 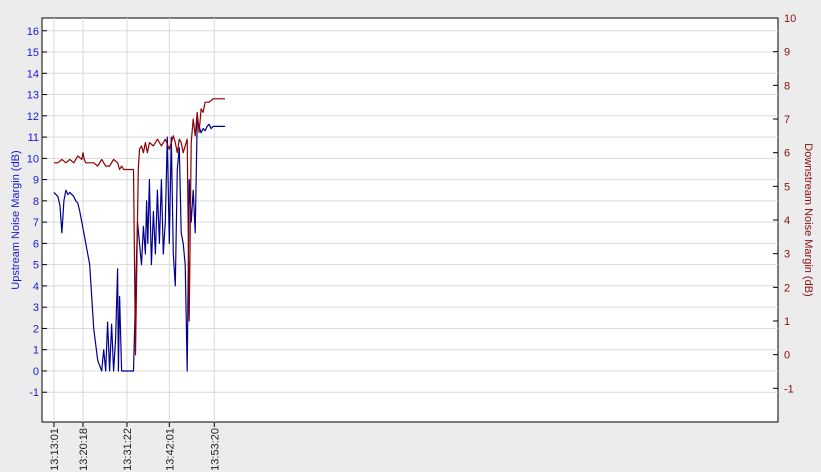 I want to click on left-tick-label: 0, so click(x=36, y=372).